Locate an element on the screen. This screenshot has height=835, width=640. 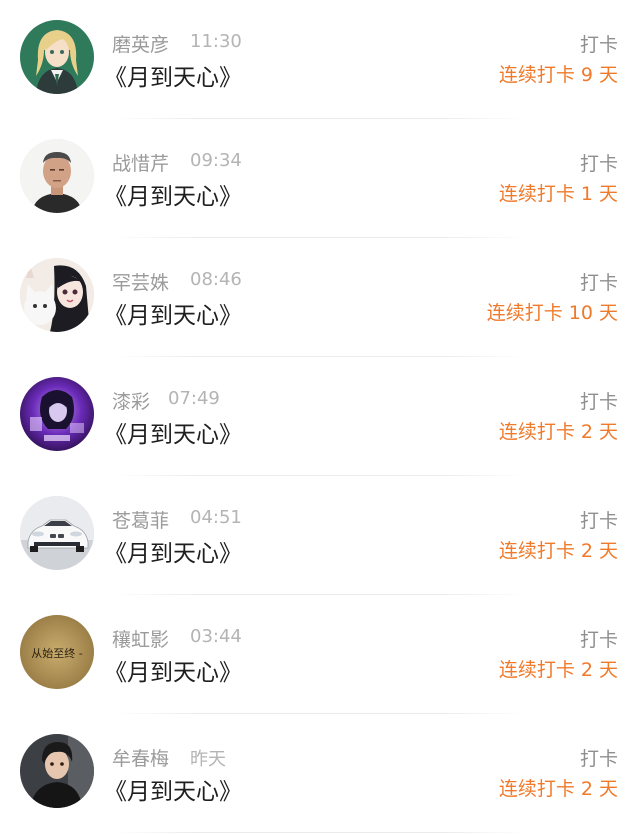
user-name: 磨英彦 is located at coordinates (141, 45).